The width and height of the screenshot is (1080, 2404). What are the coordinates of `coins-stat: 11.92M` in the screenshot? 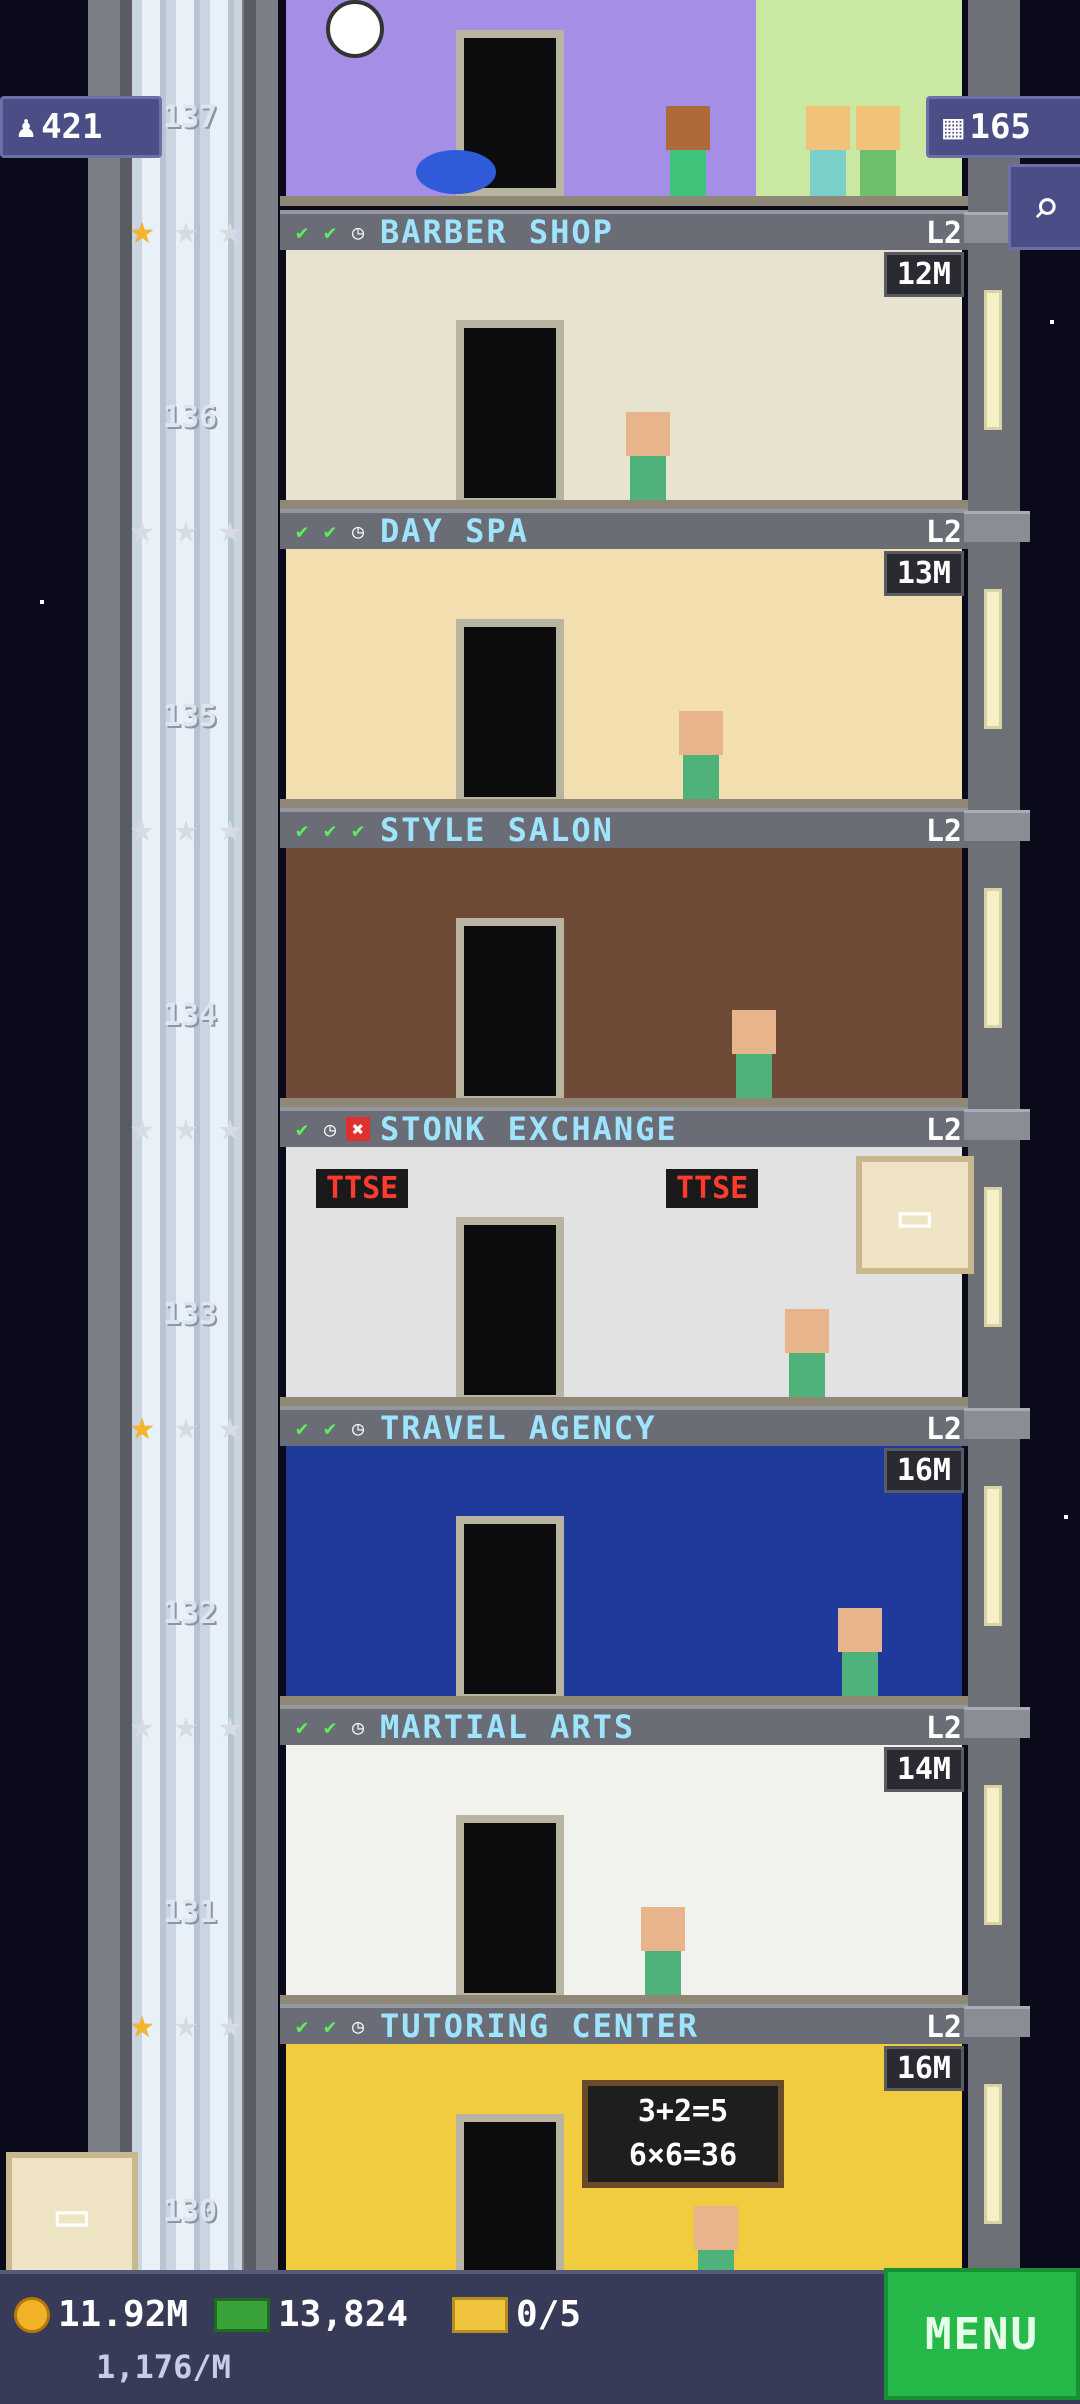 It's located at (101, 2314).